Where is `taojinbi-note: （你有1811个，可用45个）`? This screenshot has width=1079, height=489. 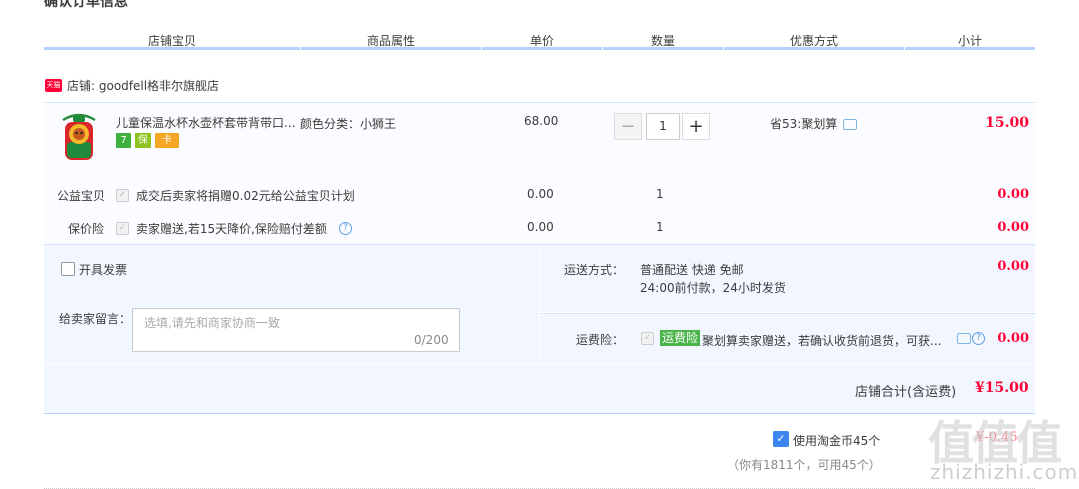 taojinbi-note: （你有1811个，可用45个） is located at coordinates (804, 465).